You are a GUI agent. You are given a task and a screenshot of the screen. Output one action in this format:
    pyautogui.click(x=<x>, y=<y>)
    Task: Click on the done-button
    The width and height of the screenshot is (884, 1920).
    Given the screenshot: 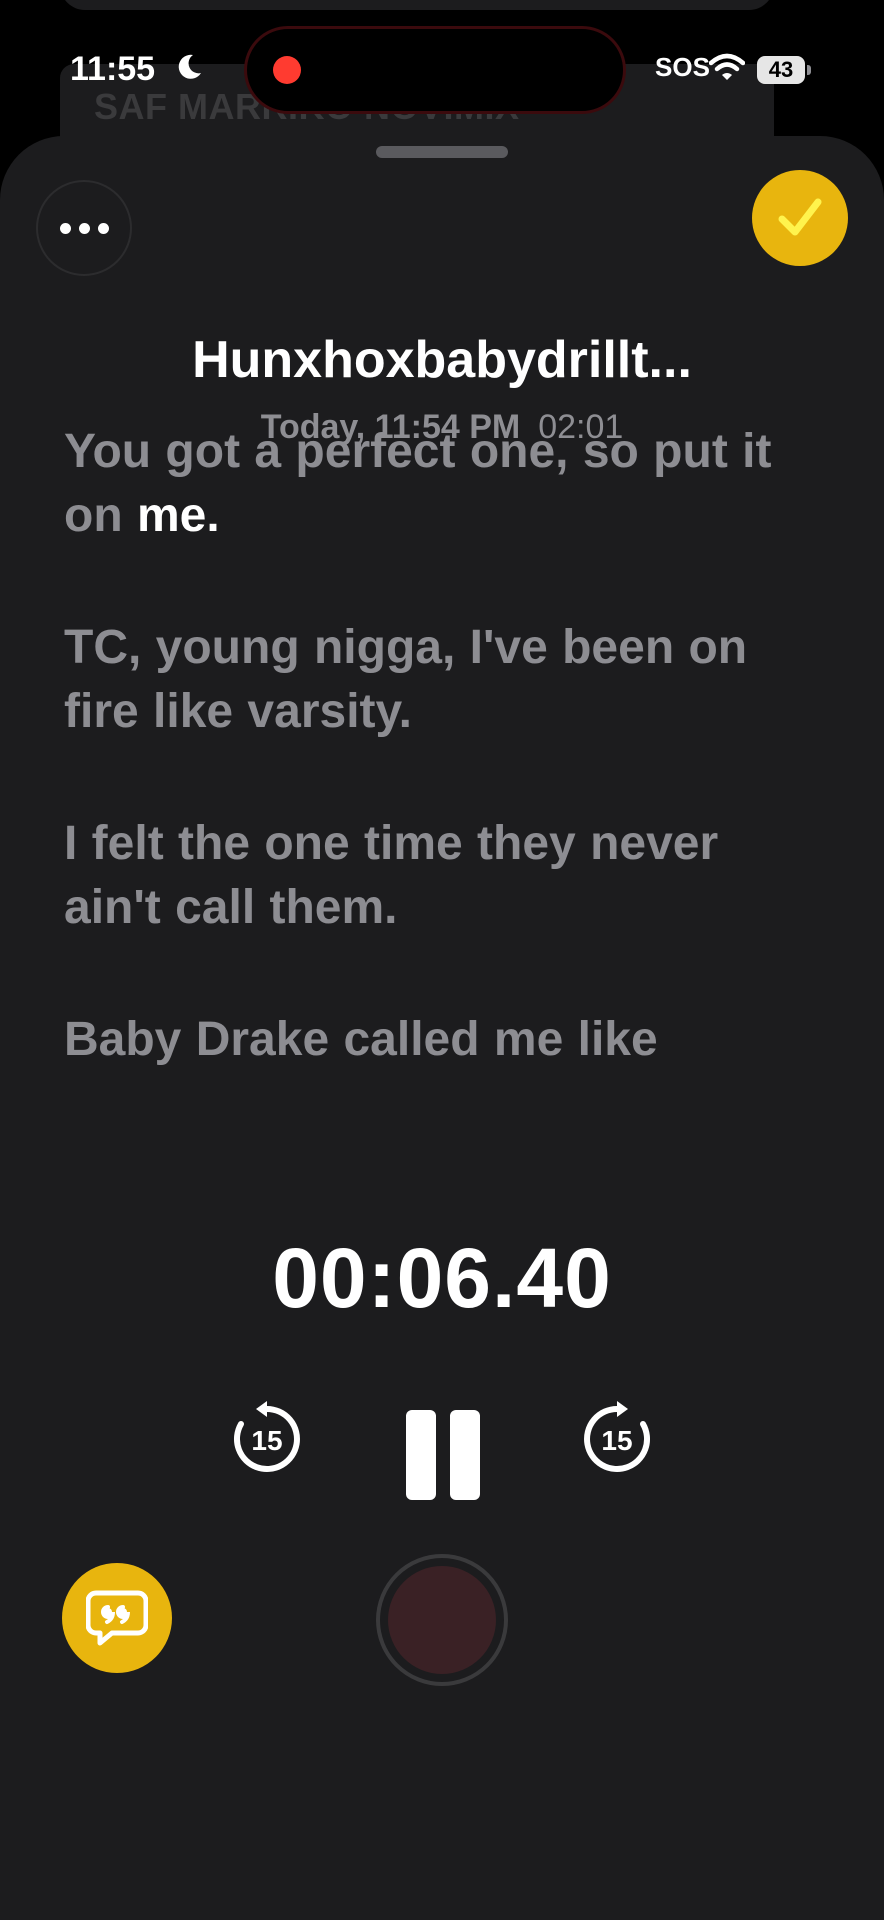 What is the action you would take?
    pyautogui.click(x=800, y=218)
    